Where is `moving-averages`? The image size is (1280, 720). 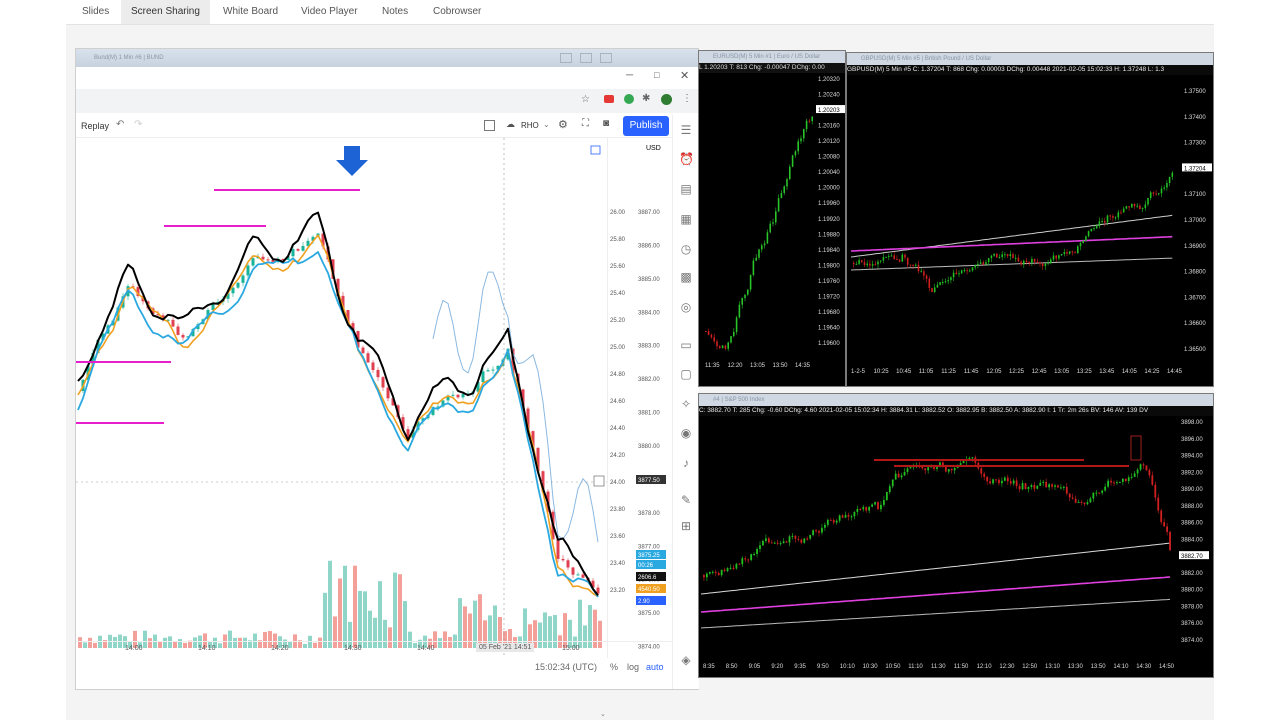 moving-averages is located at coordinates (935, 585).